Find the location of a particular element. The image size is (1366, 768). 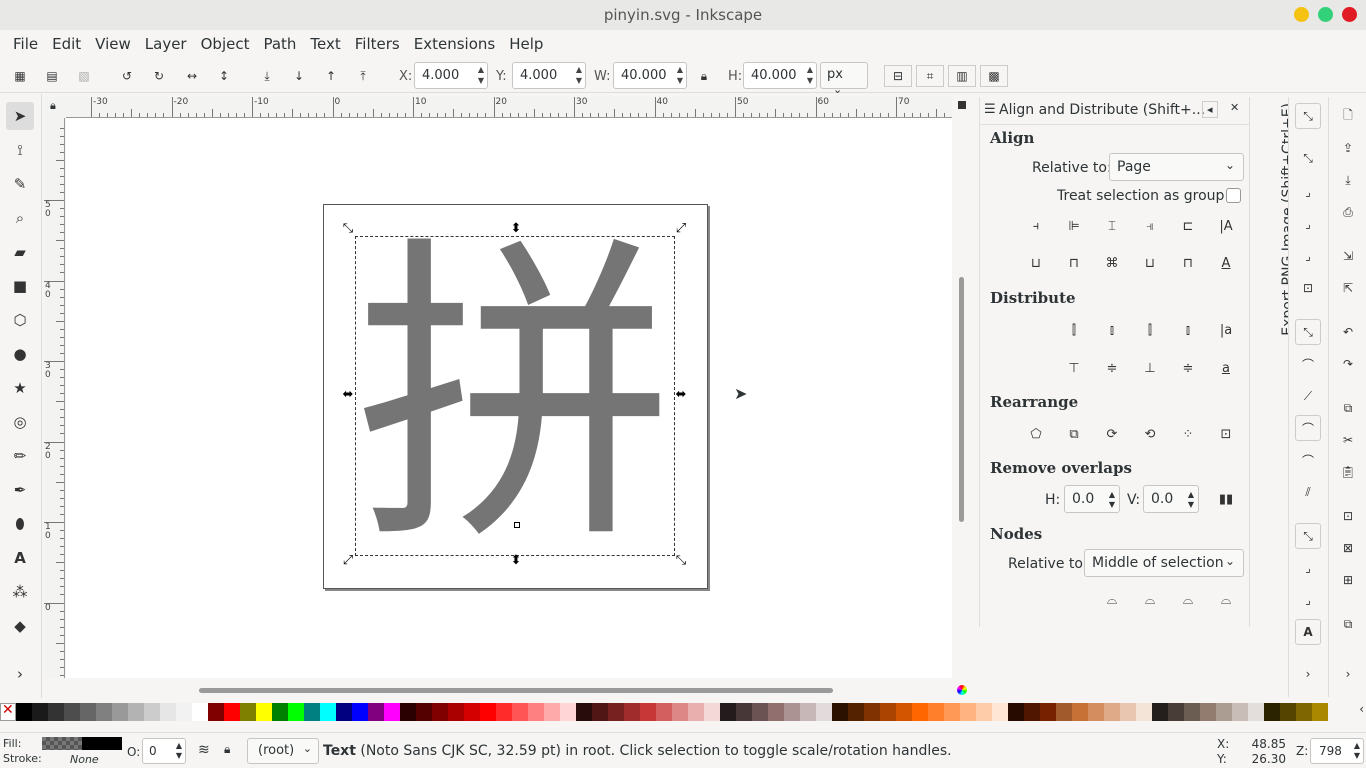

snap-rotation-center-icon: ⌟ is located at coordinates (1308, 600).